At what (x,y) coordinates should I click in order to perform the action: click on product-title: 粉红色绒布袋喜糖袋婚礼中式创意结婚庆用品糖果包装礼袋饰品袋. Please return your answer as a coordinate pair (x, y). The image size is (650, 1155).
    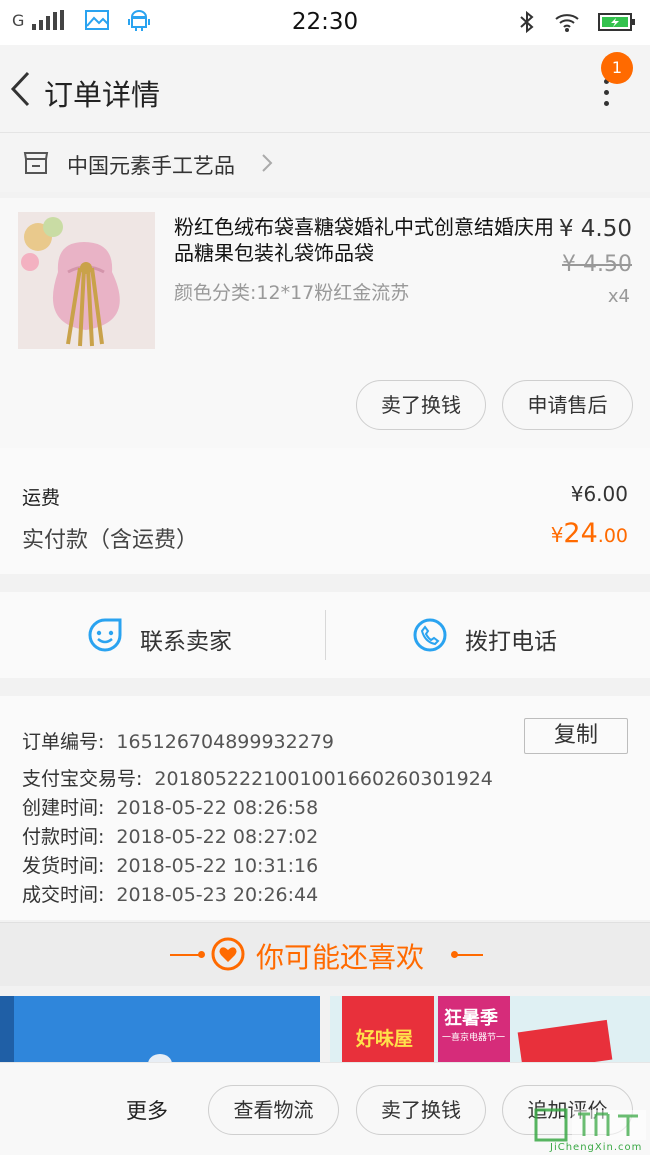
    Looking at the image, I should click on (364, 240).